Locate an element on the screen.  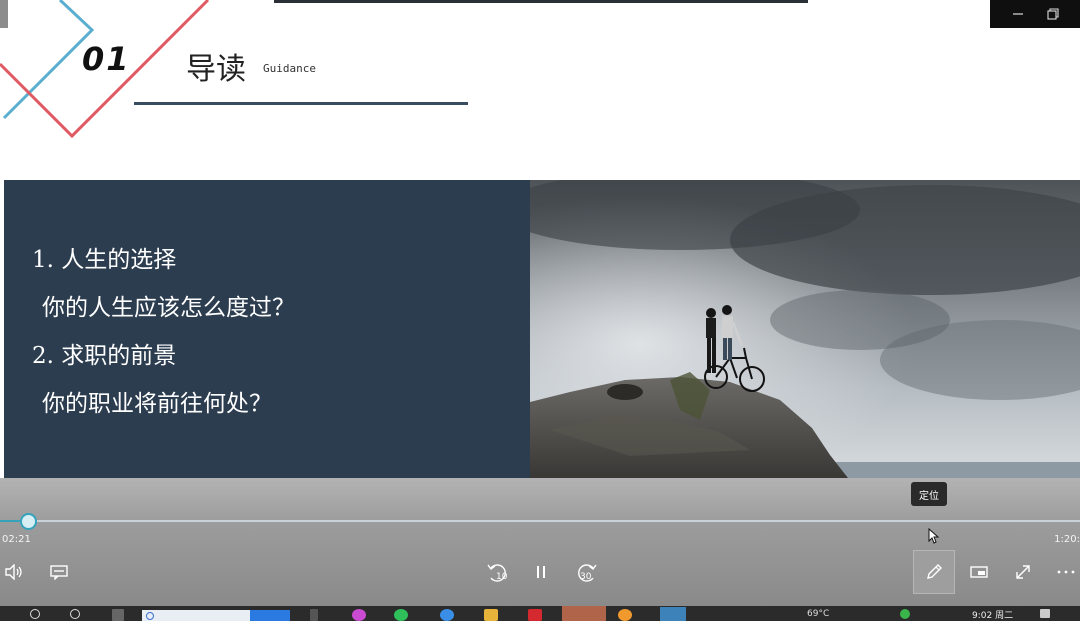
rewind-10-button: 10 is located at coordinates (498, 572).